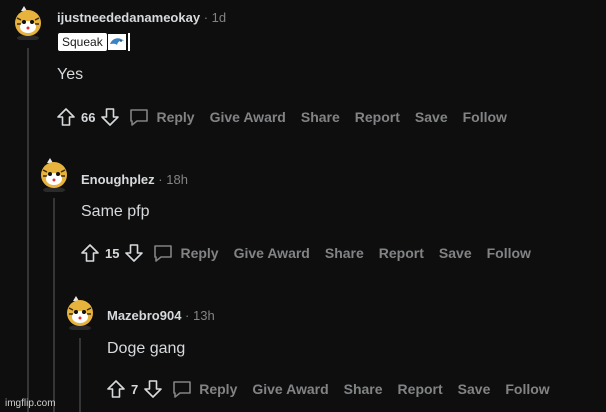 This screenshot has width=606, height=412. I want to click on dolphin-icon, so click(116, 42).